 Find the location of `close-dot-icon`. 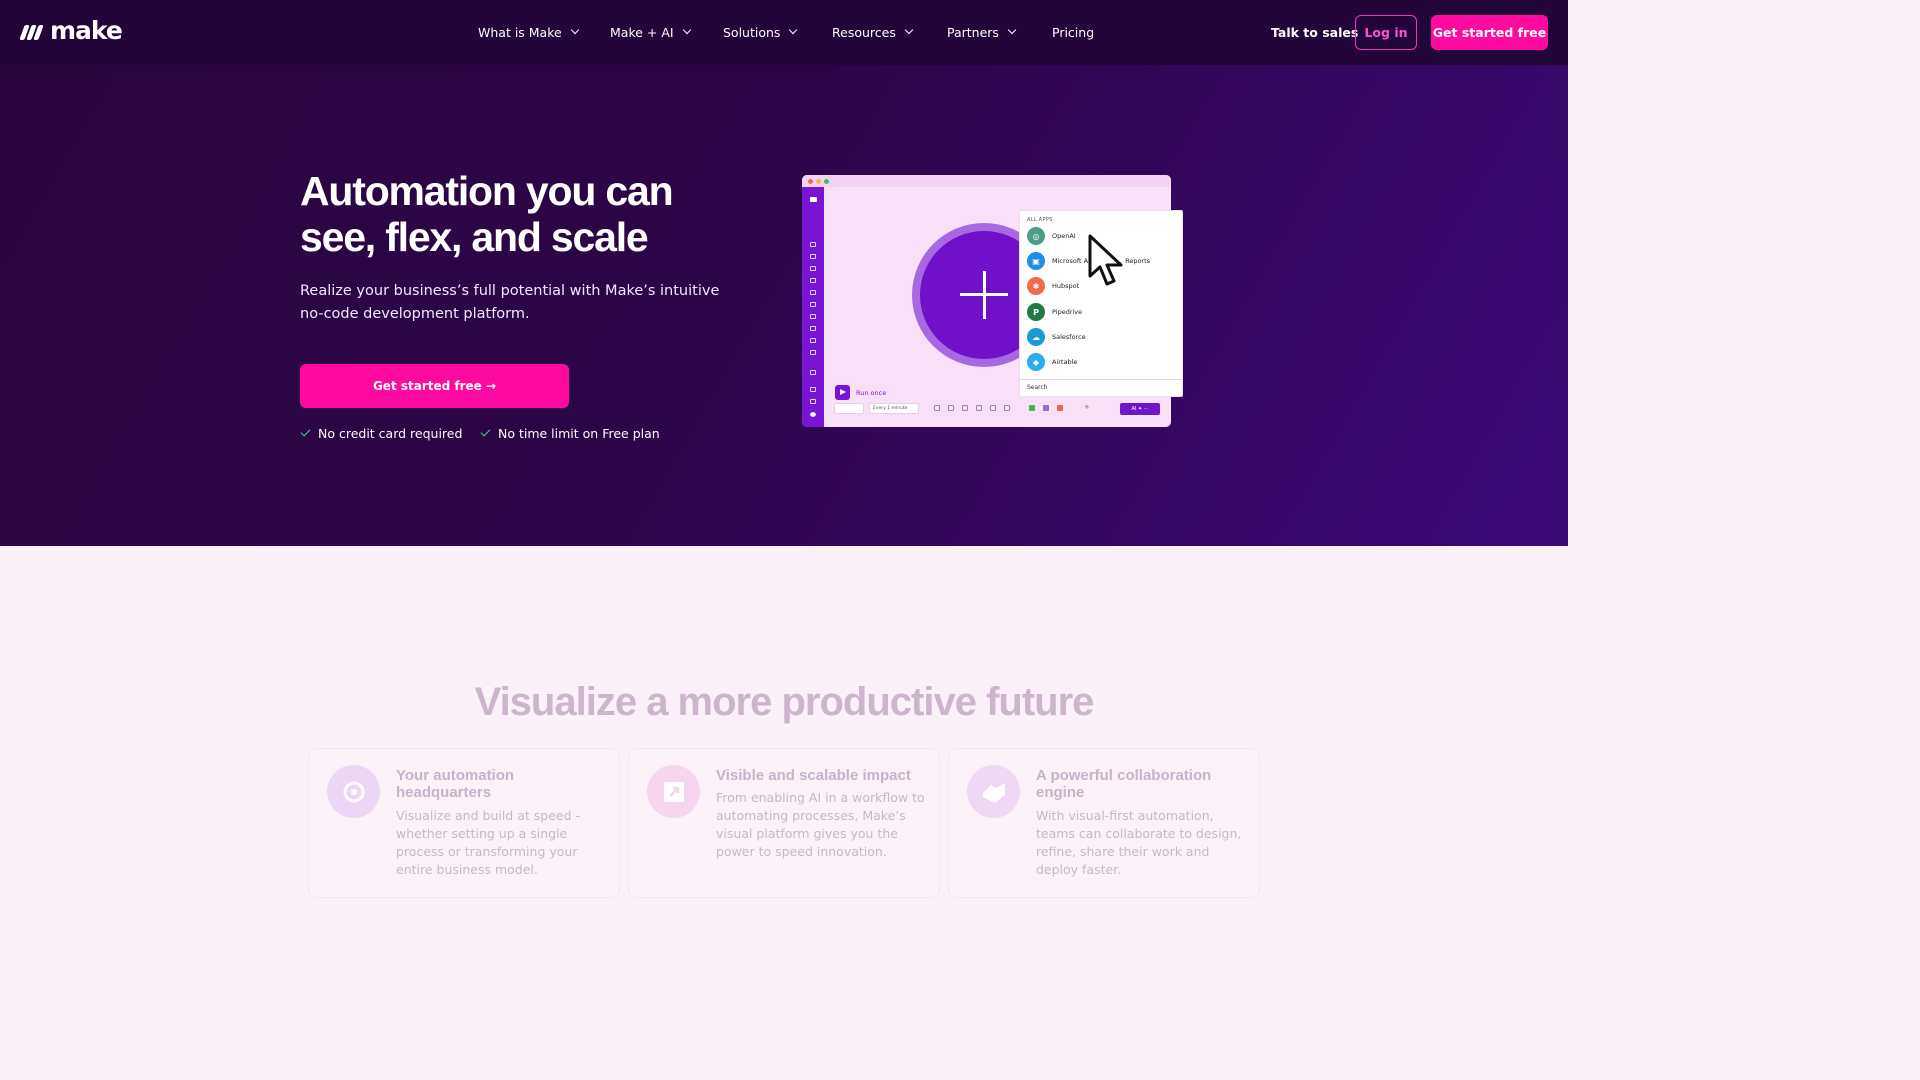

close-dot-icon is located at coordinates (810, 181).